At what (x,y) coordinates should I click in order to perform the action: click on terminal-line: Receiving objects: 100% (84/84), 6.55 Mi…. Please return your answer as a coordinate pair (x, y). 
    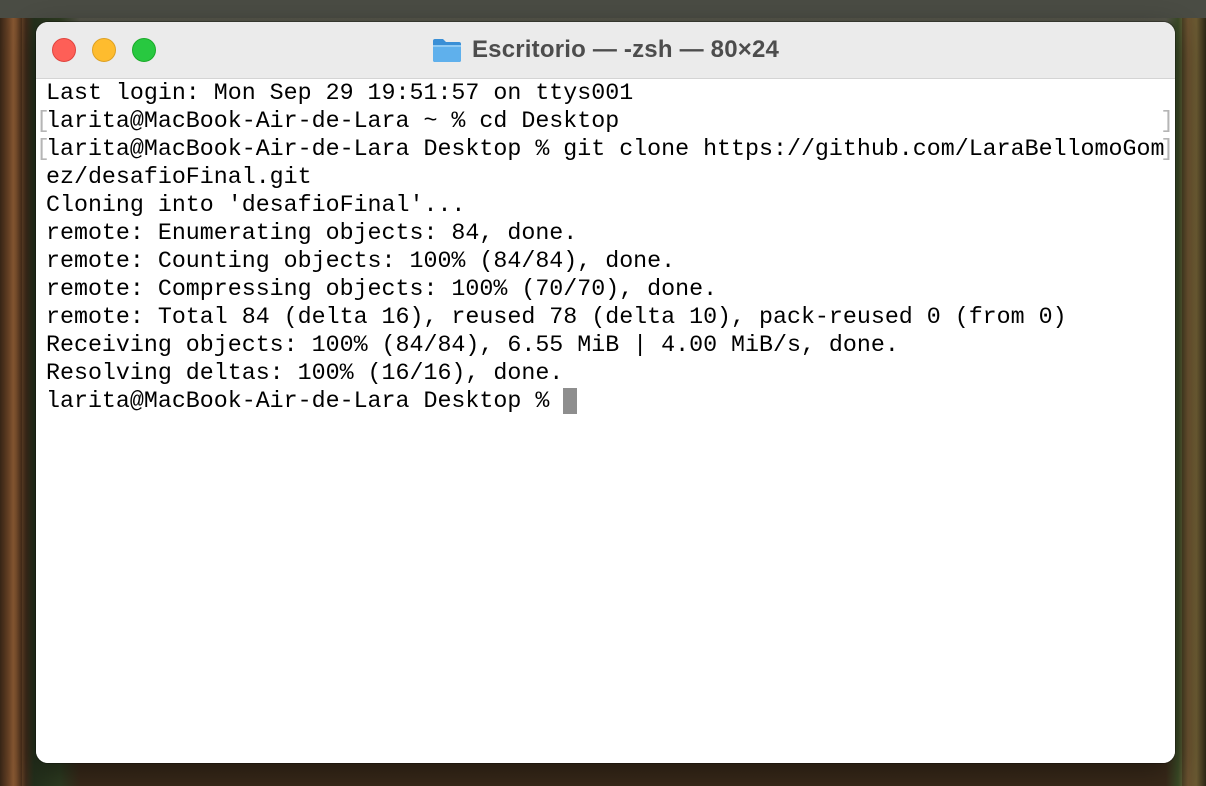
    Looking at the image, I should click on (605, 345).